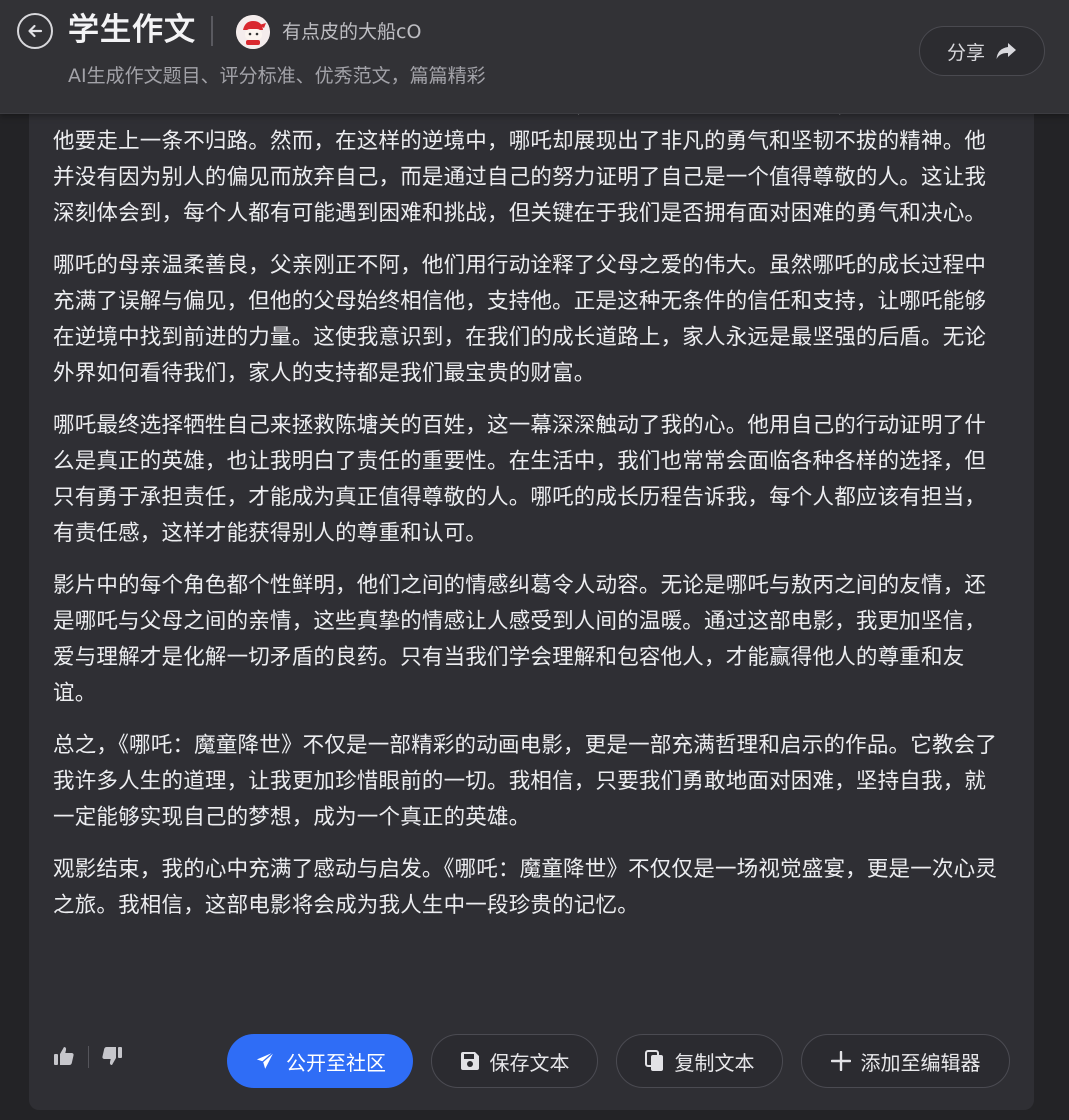 The height and width of the screenshot is (1120, 1069). I want to click on like-button, so click(64, 1056).